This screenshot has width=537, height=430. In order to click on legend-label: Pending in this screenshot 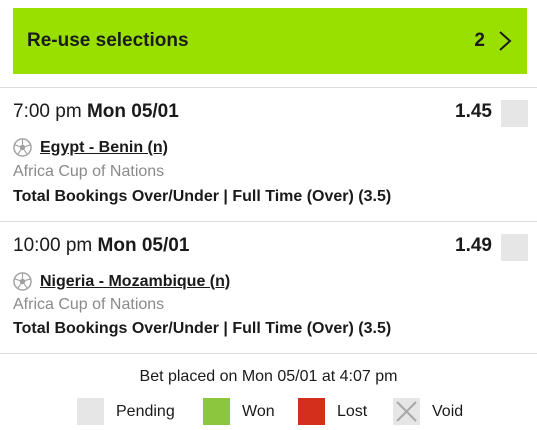, I will do `click(145, 411)`.